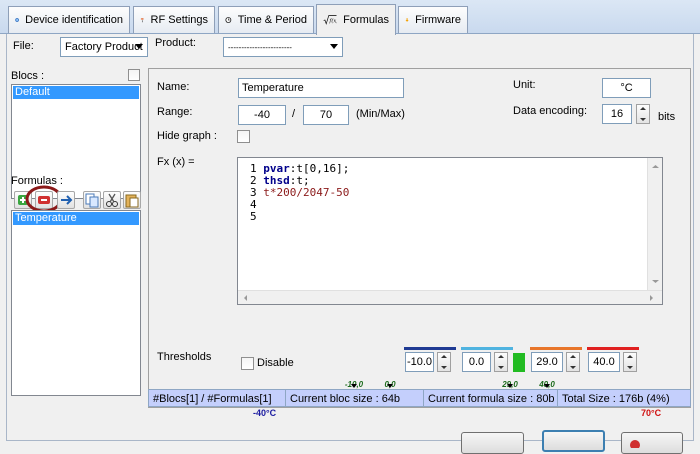 The width and height of the screenshot is (700, 454). I want to click on threshold-input: 40.0, so click(604, 362).